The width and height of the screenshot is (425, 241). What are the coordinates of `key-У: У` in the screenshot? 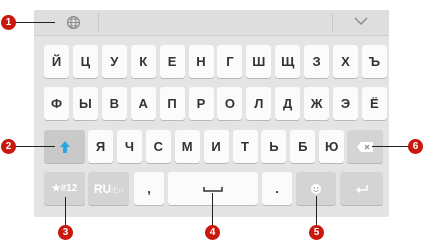 It's located at (114, 61).